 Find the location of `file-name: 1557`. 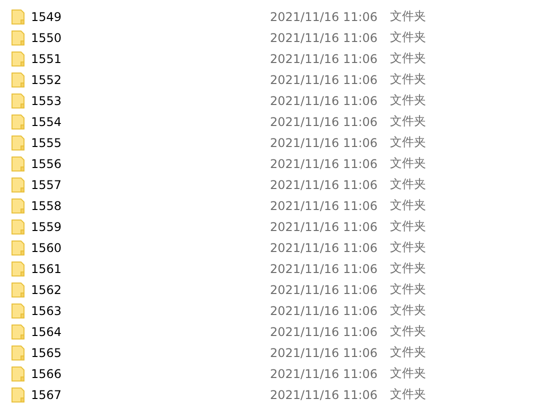

file-name: 1557 is located at coordinates (150, 185).